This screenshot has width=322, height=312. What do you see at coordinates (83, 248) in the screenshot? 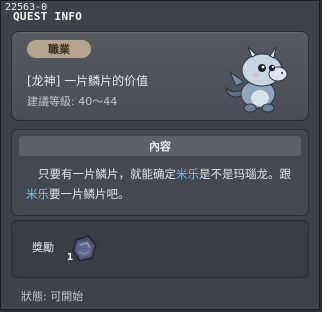
I see `reward-item-slot: 1` at bounding box center [83, 248].